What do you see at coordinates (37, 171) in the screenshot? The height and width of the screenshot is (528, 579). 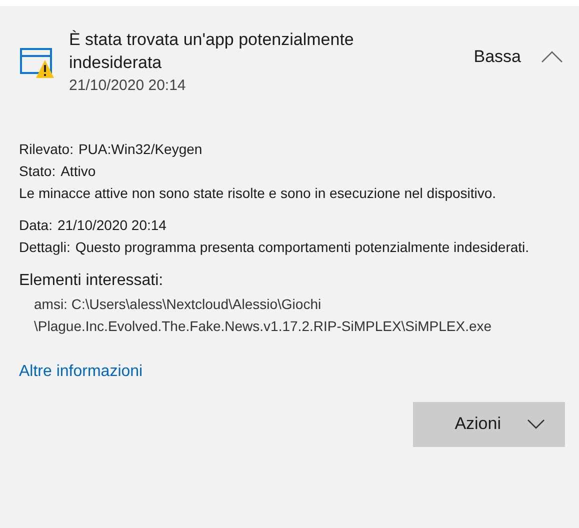 I see `field-label: Stato:` at bounding box center [37, 171].